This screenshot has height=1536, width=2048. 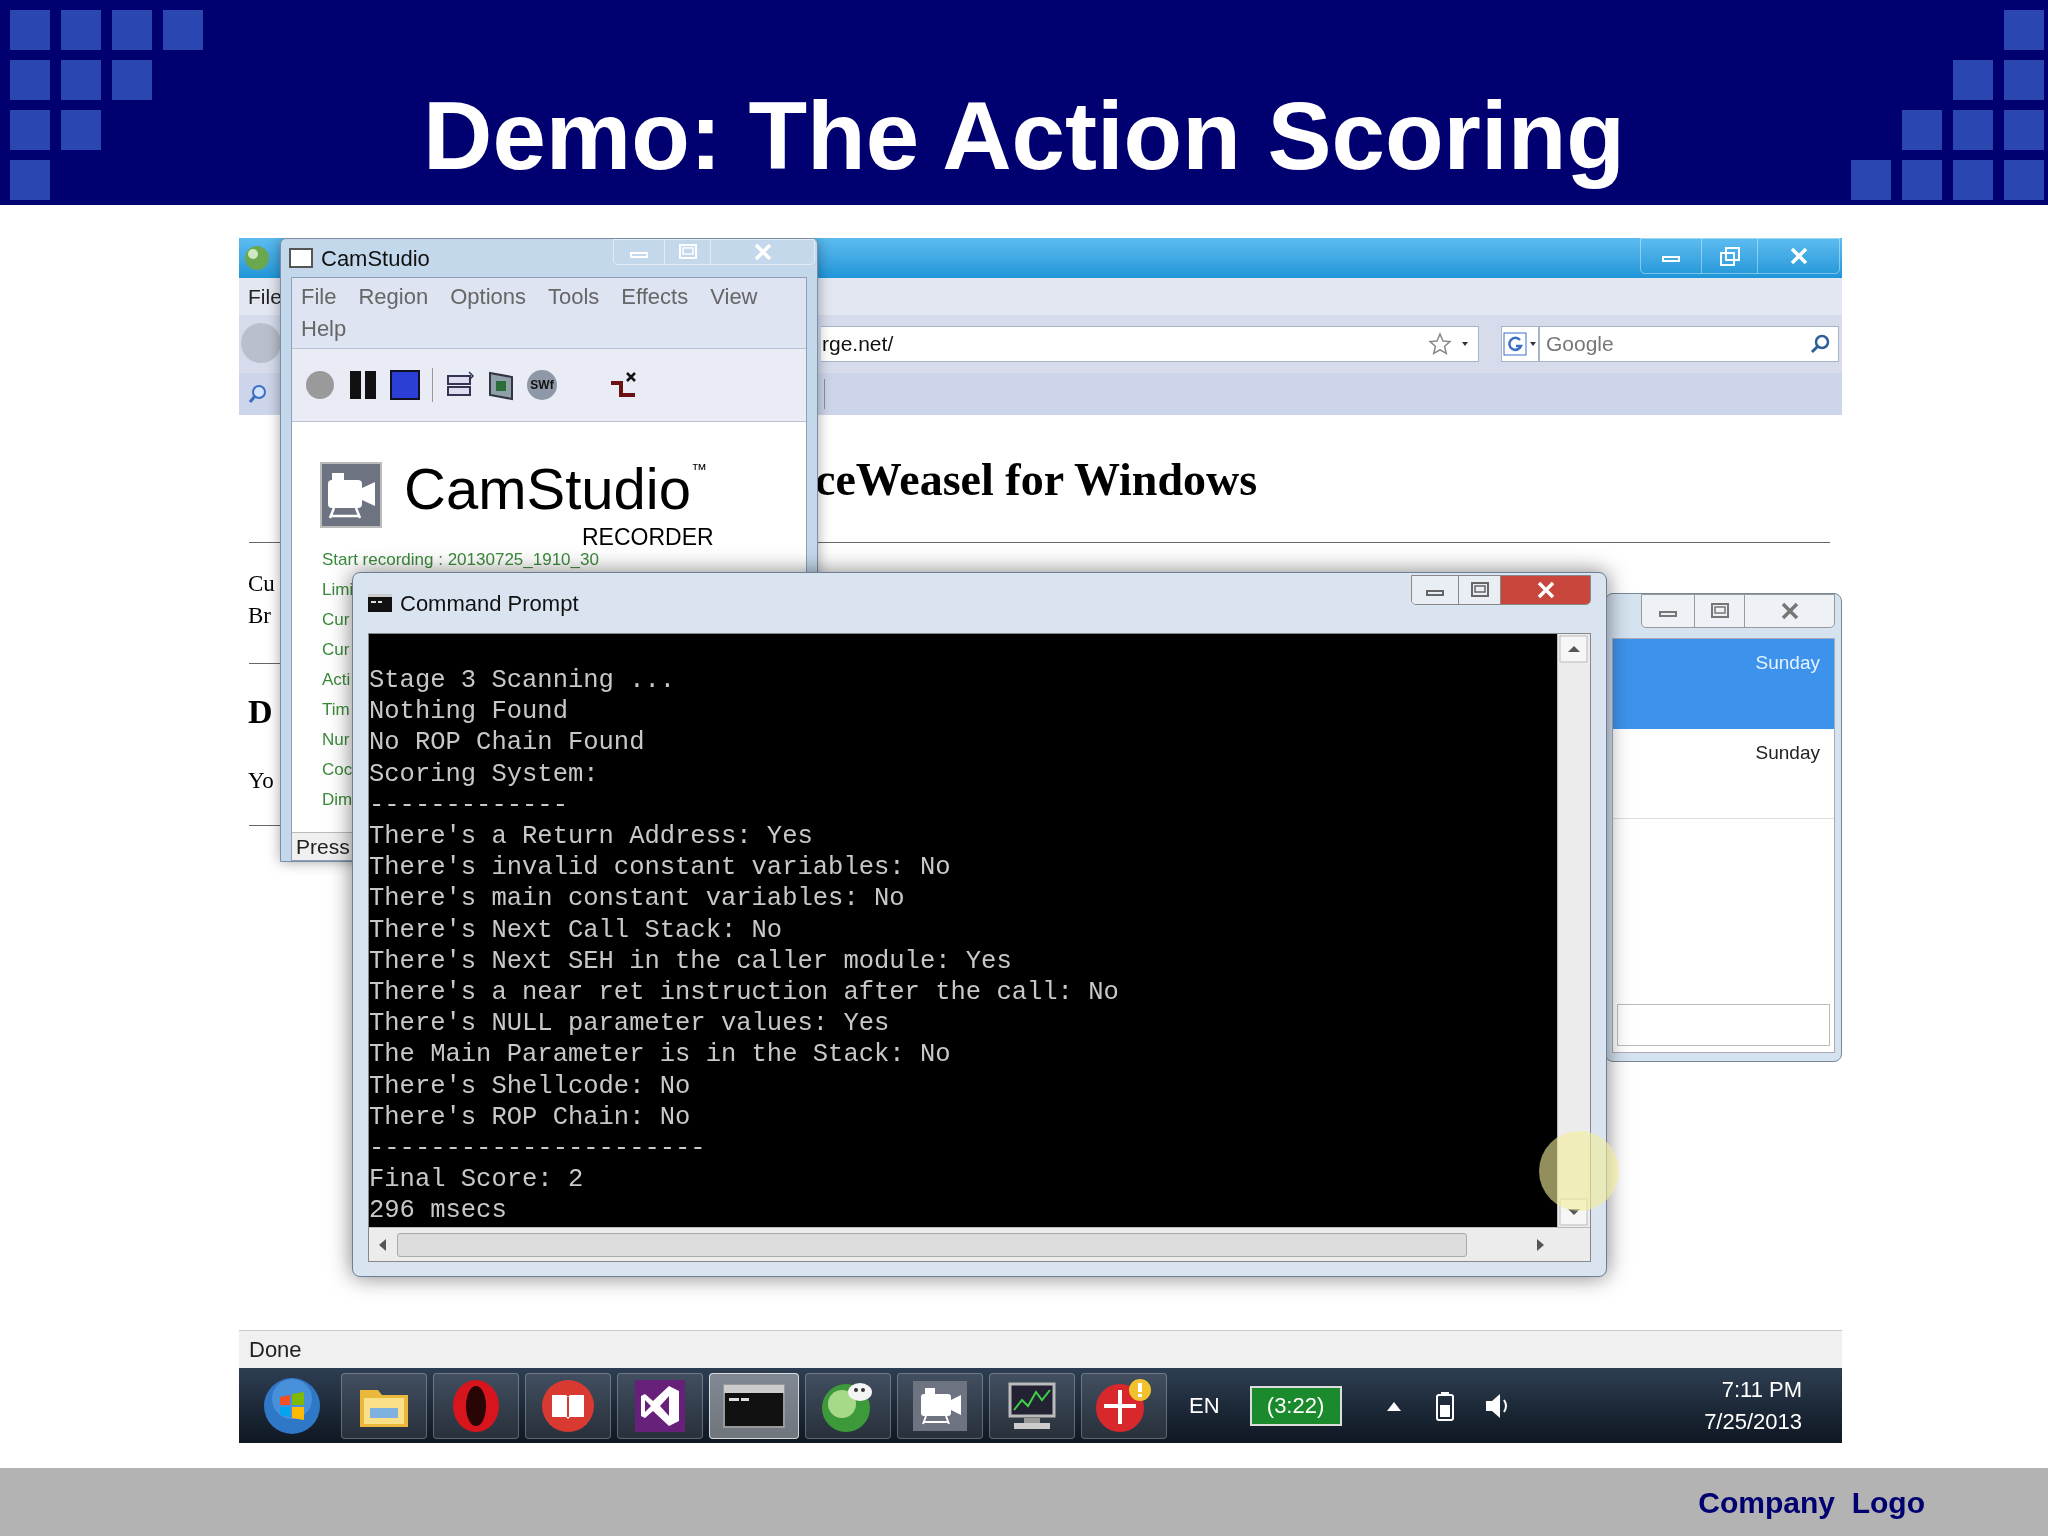 I want to click on close-button, so click(x=1545, y=590).